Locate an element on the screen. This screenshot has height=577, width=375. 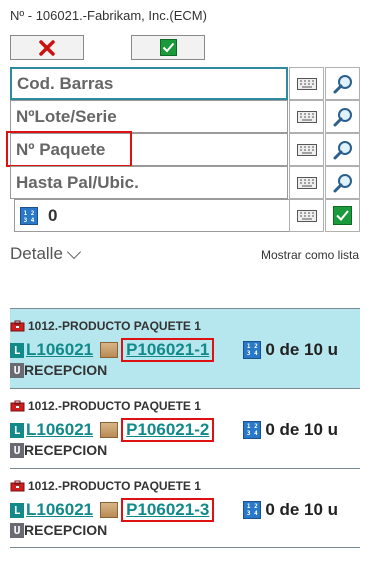
cancel-x-icon is located at coordinates (47, 47).